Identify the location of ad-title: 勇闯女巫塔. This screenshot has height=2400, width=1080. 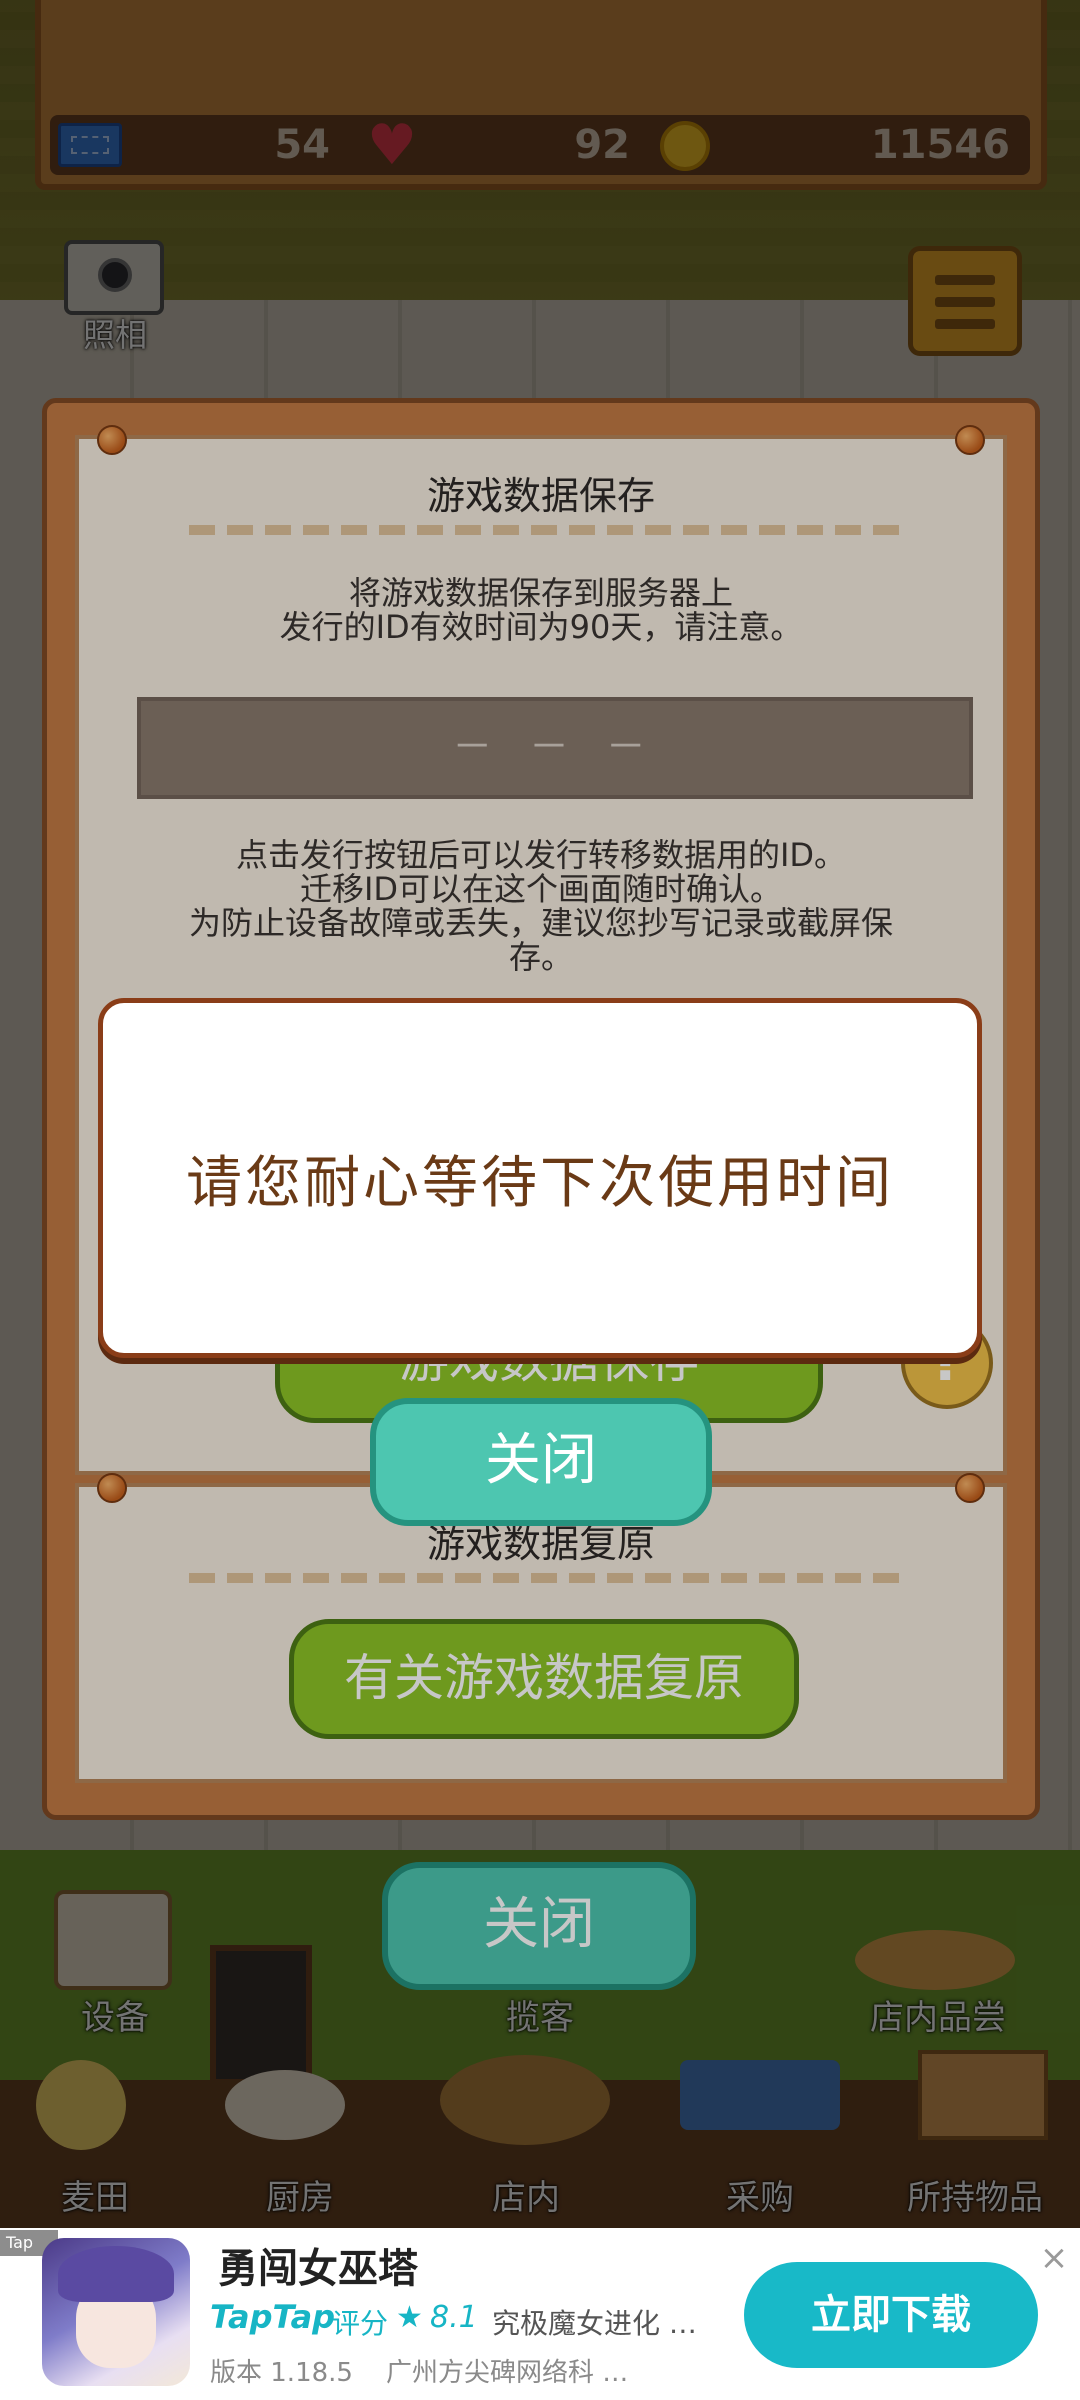
(318, 2265).